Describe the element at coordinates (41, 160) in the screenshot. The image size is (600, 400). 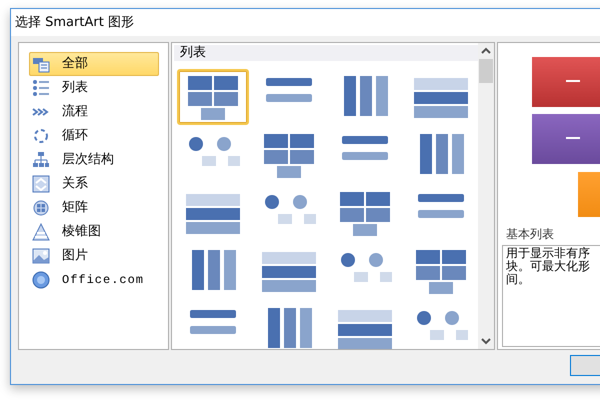
I see `hierarchy-icon` at that location.